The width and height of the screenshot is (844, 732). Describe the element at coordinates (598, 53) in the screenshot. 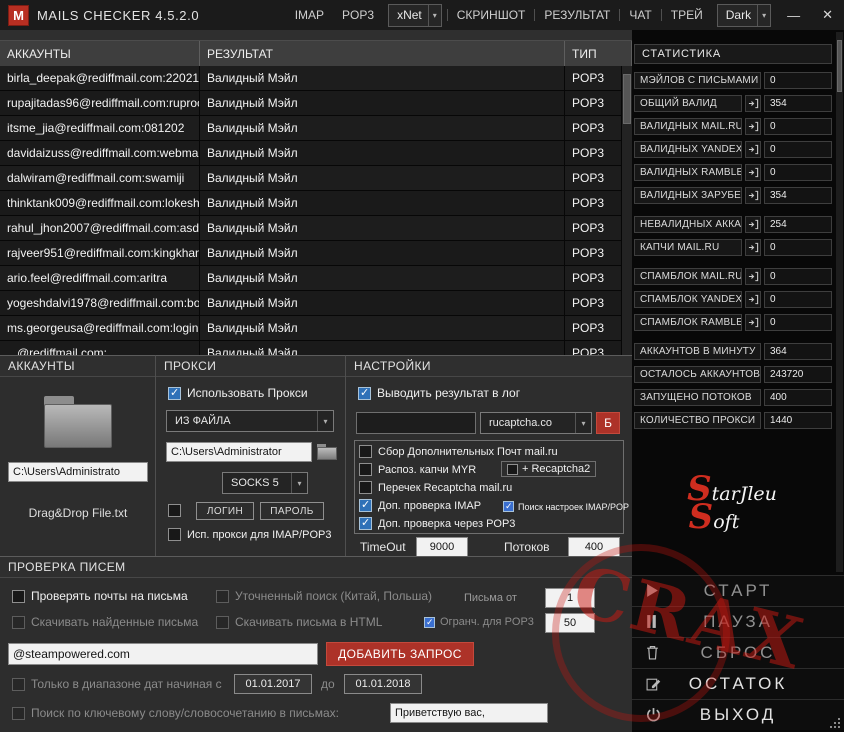

I see `column-header-type: ТИП` at that location.